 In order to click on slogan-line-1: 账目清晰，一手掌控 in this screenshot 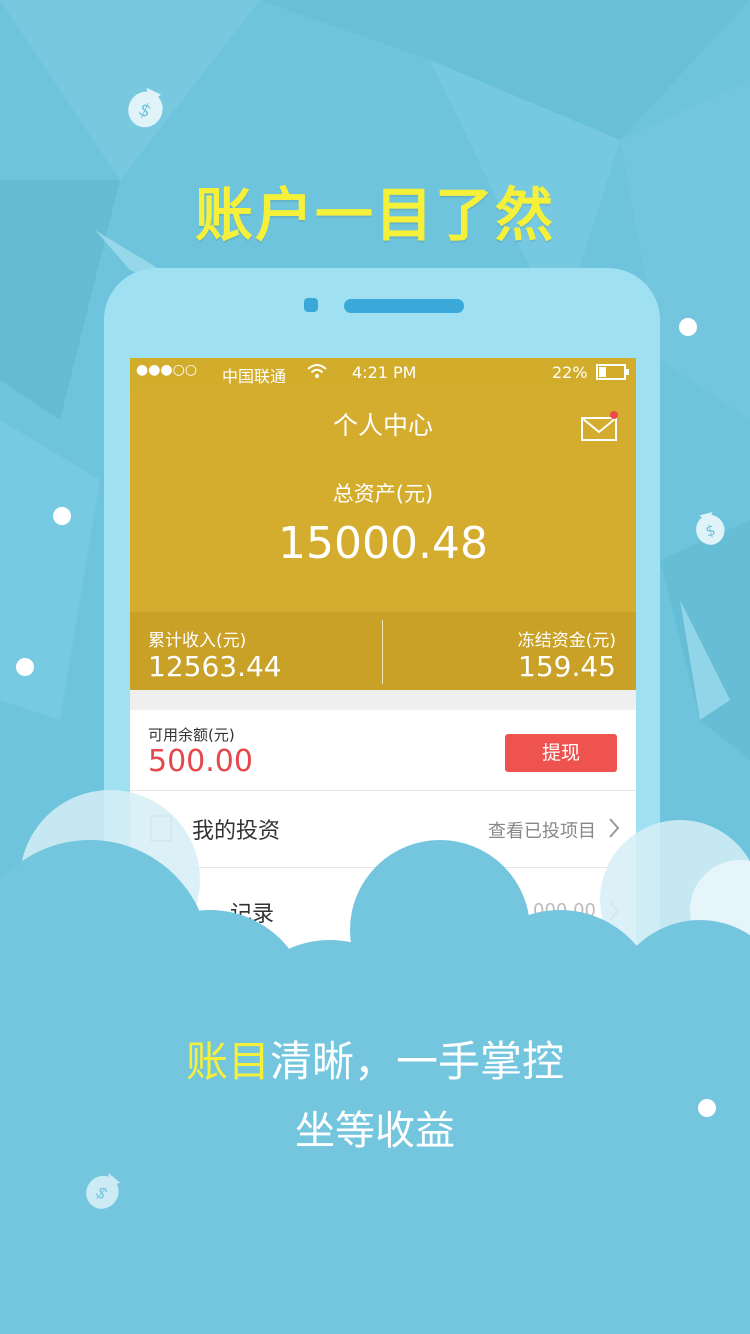, I will do `click(375, 1058)`.